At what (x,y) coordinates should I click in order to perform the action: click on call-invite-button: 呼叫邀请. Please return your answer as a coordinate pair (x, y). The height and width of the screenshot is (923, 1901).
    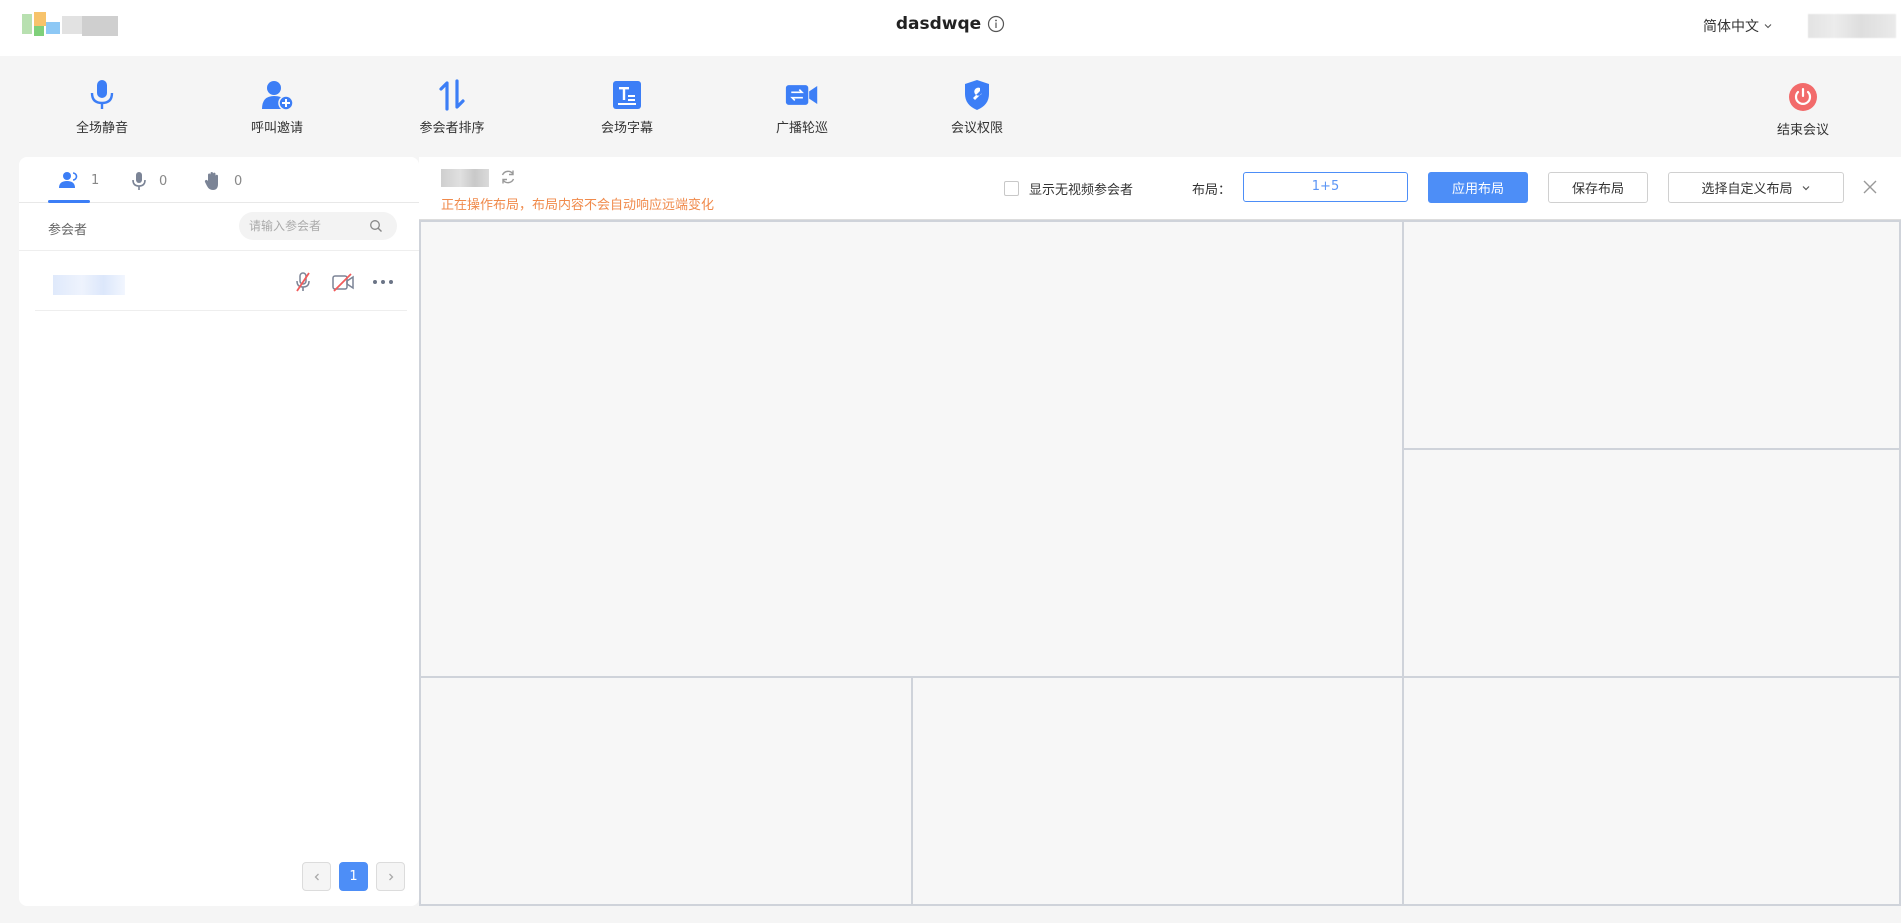
    Looking at the image, I should click on (277, 107).